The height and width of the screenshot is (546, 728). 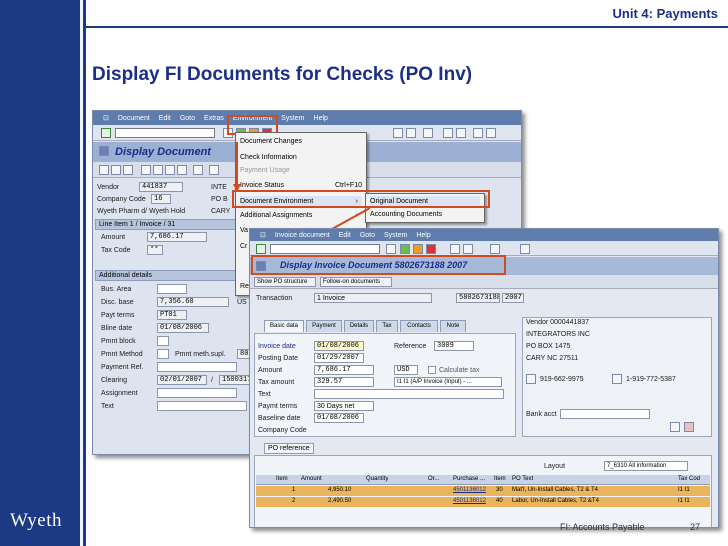 What do you see at coordinates (289, 448) in the screenshot?
I see `po-reference-tab: PO reference` at bounding box center [289, 448].